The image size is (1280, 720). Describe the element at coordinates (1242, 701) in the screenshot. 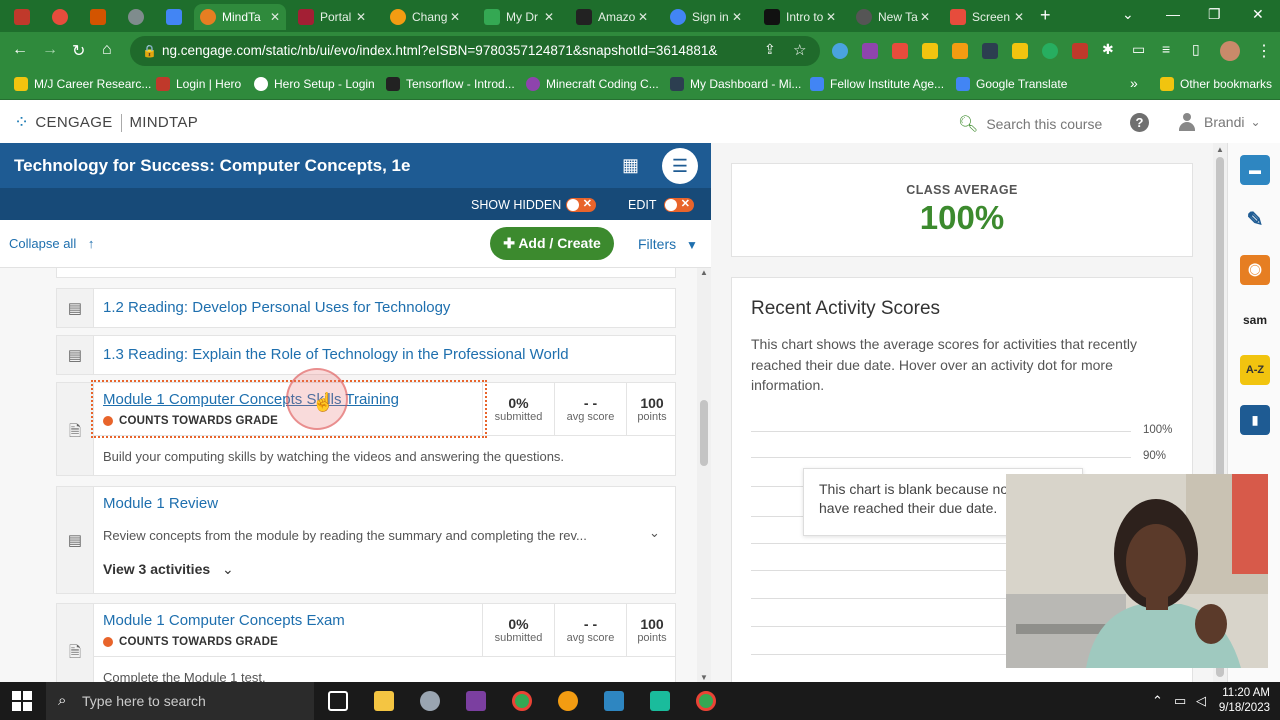

I see `taskbar-clock: 11:20 AM 9/18/2023` at that location.